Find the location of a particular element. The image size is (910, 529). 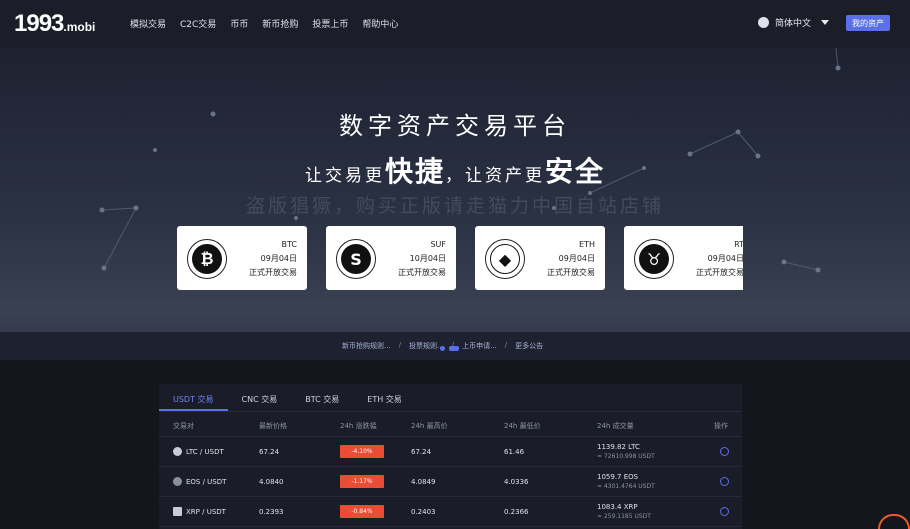

hero-slogan: 让交易更快捷，让资产更安全 is located at coordinates (455, 170).